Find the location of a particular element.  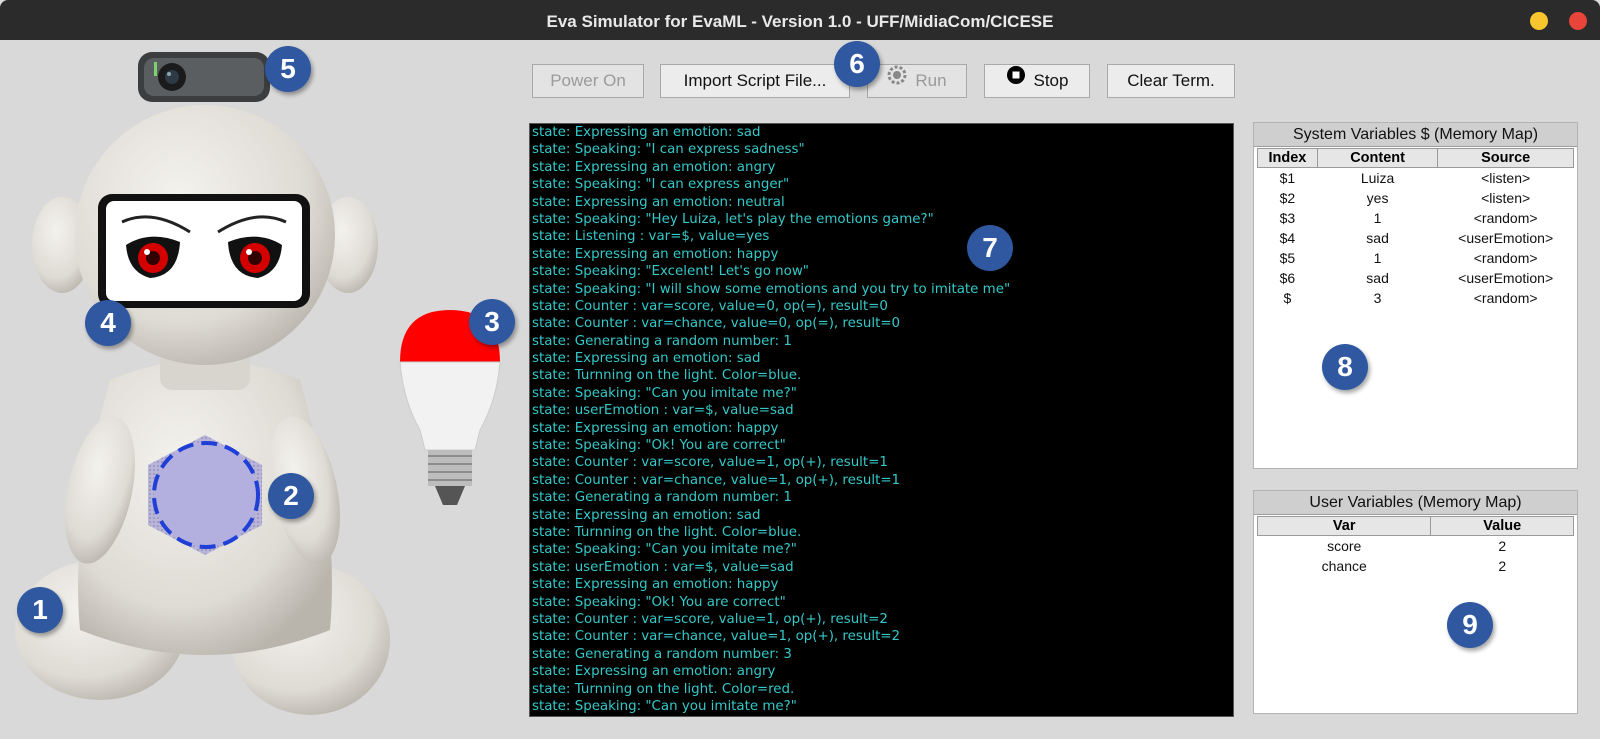

table-cell: $5 is located at coordinates (1287, 258).